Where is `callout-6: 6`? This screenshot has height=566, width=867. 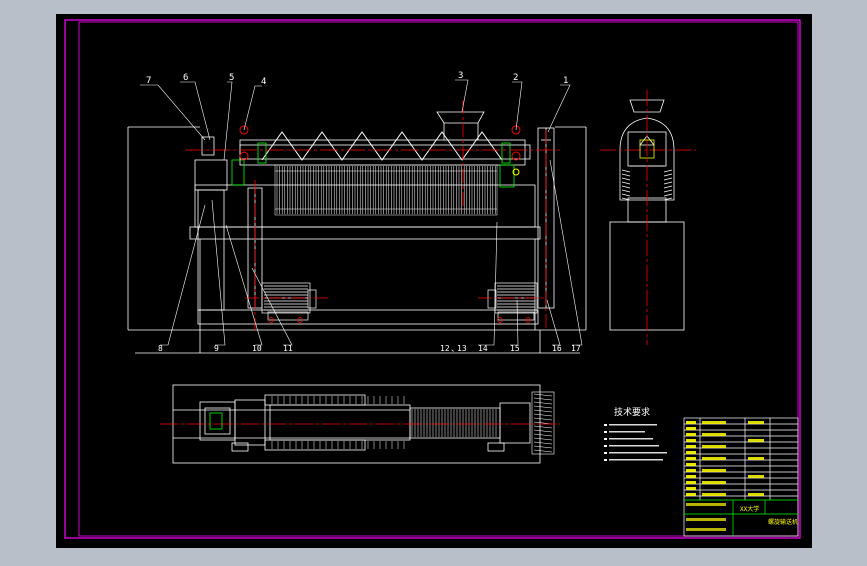
callout-6: 6 is located at coordinates (185, 78).